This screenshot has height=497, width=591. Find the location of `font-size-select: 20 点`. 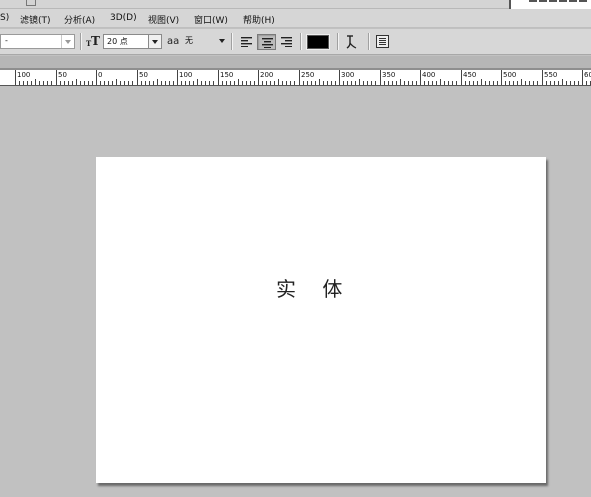

font-size-select: 20 点 is located at coordinates (132, 41).